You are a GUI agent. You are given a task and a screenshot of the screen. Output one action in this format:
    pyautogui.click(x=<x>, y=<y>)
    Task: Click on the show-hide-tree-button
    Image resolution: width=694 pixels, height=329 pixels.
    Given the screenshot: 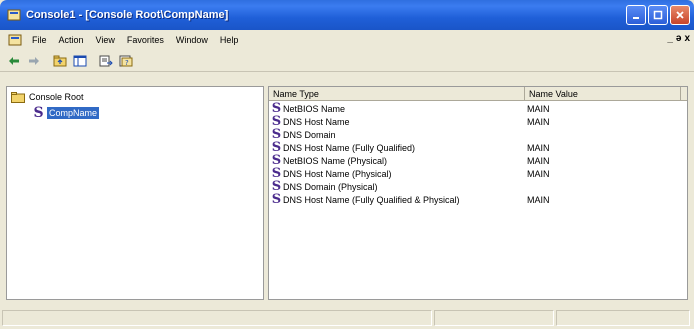 What is the action you would take?
    pyautogui.click(x=80, y=61)
    